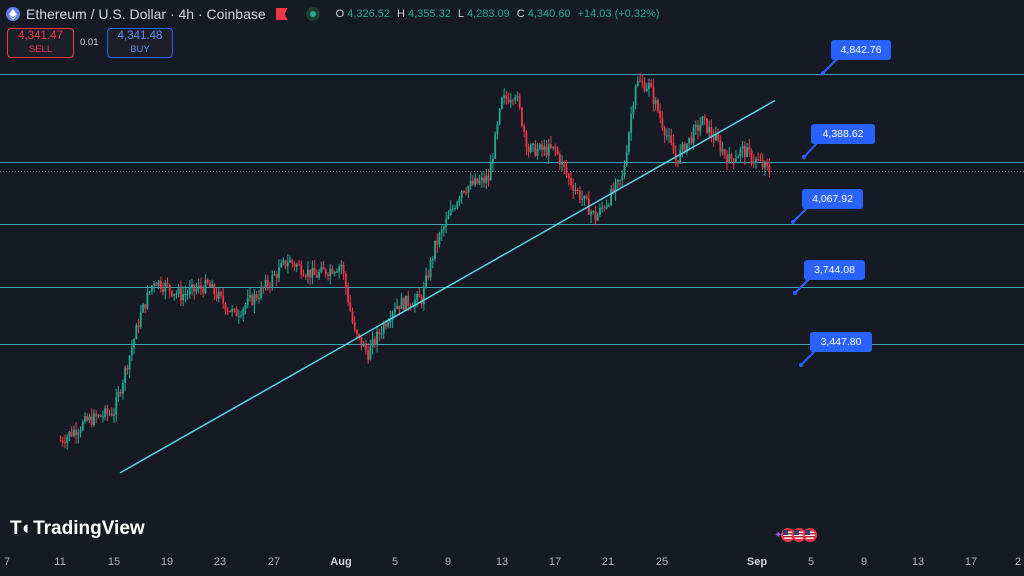  Describe the element at coordinates (861, 50) in the screenshot. I see `level-label-4842: 4,842.76` at that location.